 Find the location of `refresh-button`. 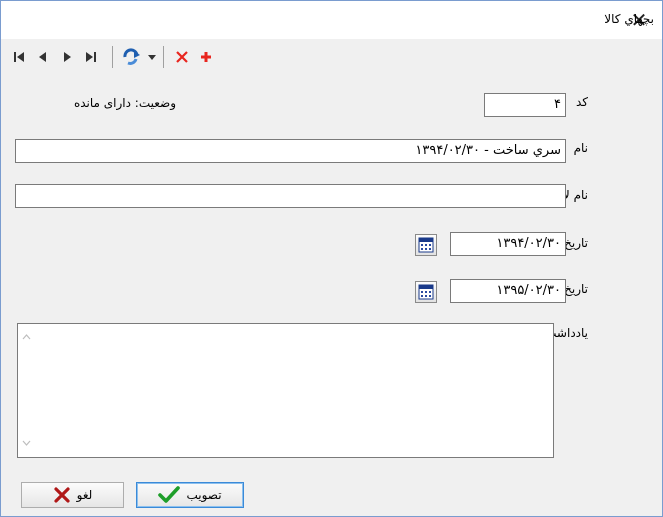

refresh-button is located at coordinates (132, 57).